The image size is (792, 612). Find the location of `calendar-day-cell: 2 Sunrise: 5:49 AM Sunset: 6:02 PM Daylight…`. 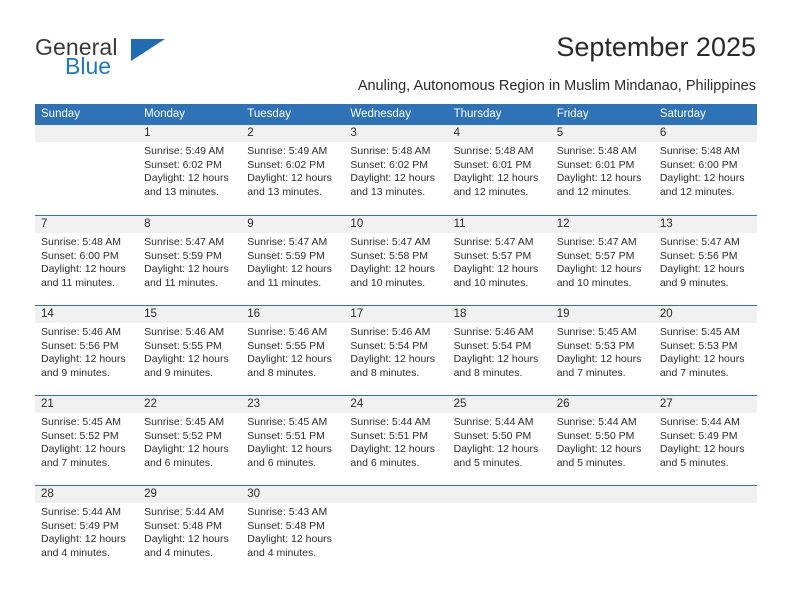

calendar-day-cell: 2 Sunrise: 5:49 AM Sunset: 6:02 PM Daylight… is located at coordinates (292, 170).